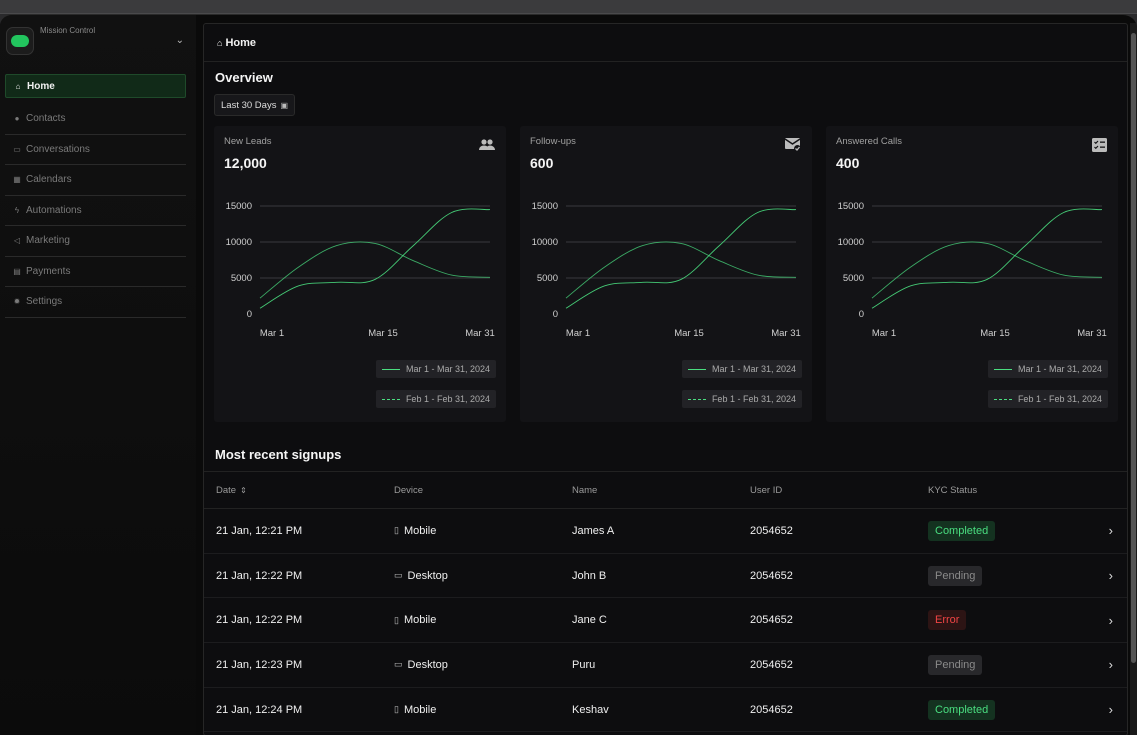  Describe the element at coordinates (259, 709) in the screenshot. I see `cell-date: 21 Jan, 12:24 PM` at that location.